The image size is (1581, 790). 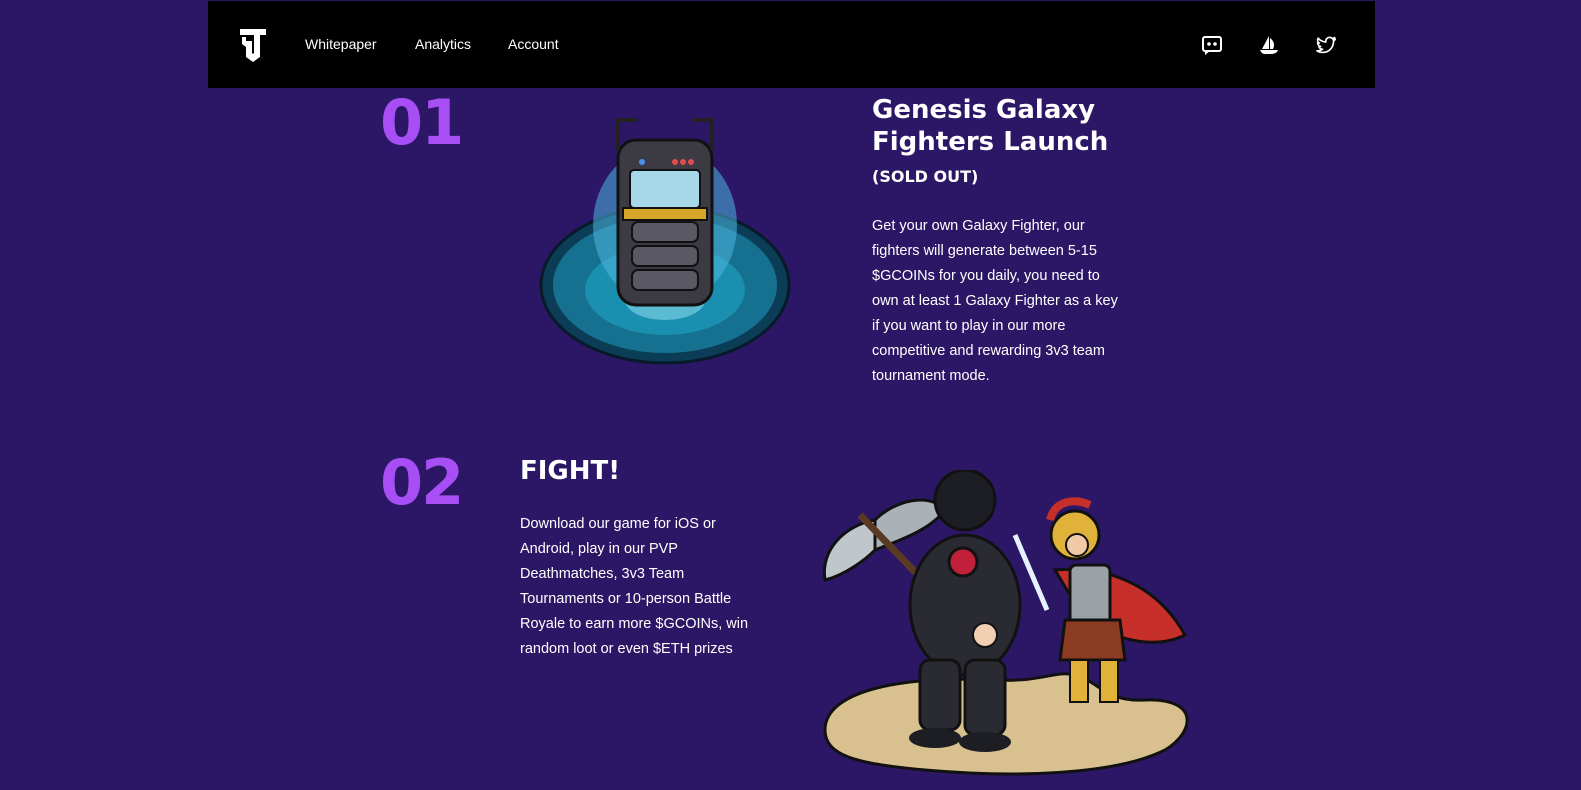 What do you see at coordinates (253, 45) in the screenshot?
I see `galaxy-fight-logo-icon` at bounding box center [253, 45].